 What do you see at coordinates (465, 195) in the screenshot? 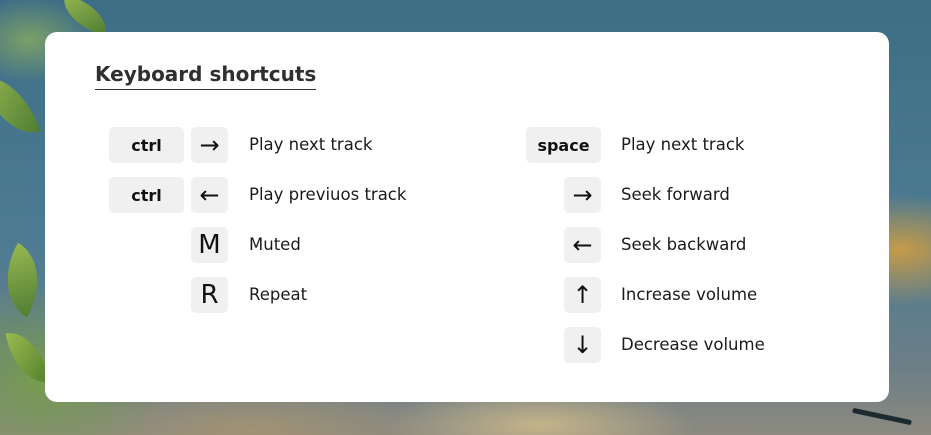
I see `shortcut-row-seek-forward: → Seek forward` at bounding box center [465, 195].